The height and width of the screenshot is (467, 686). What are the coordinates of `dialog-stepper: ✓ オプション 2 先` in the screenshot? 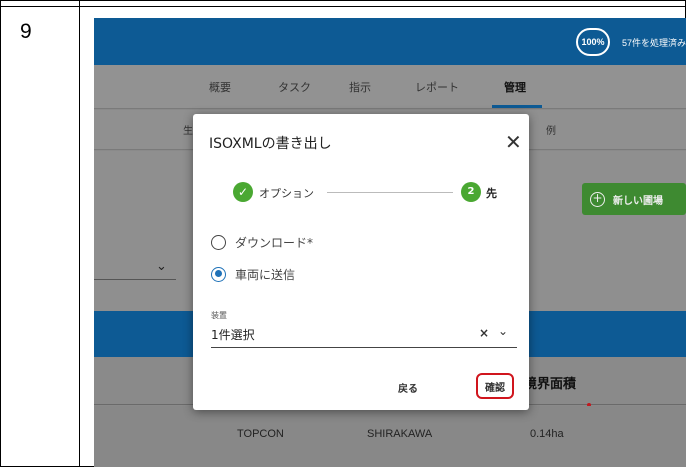 It's located at (368, 192).